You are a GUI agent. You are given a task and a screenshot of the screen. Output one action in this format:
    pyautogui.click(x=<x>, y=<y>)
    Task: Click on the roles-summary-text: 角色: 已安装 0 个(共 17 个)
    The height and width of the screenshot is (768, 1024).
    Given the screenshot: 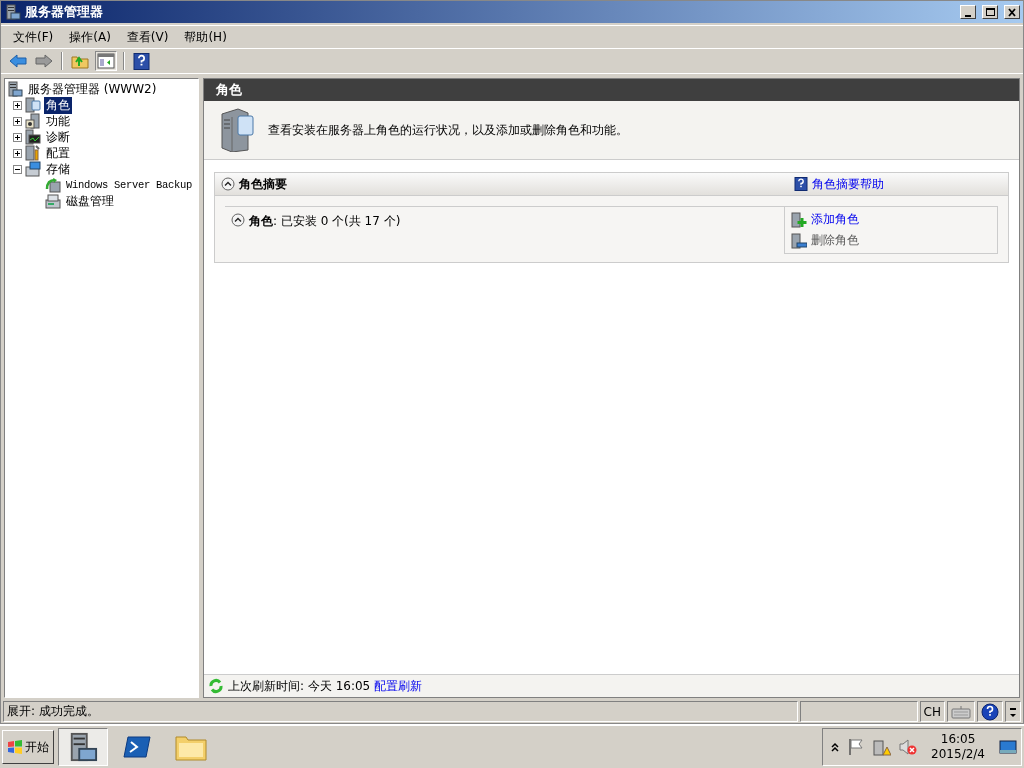 What is the action you would take?
    pyautogui.click(x=325, y=221)
    